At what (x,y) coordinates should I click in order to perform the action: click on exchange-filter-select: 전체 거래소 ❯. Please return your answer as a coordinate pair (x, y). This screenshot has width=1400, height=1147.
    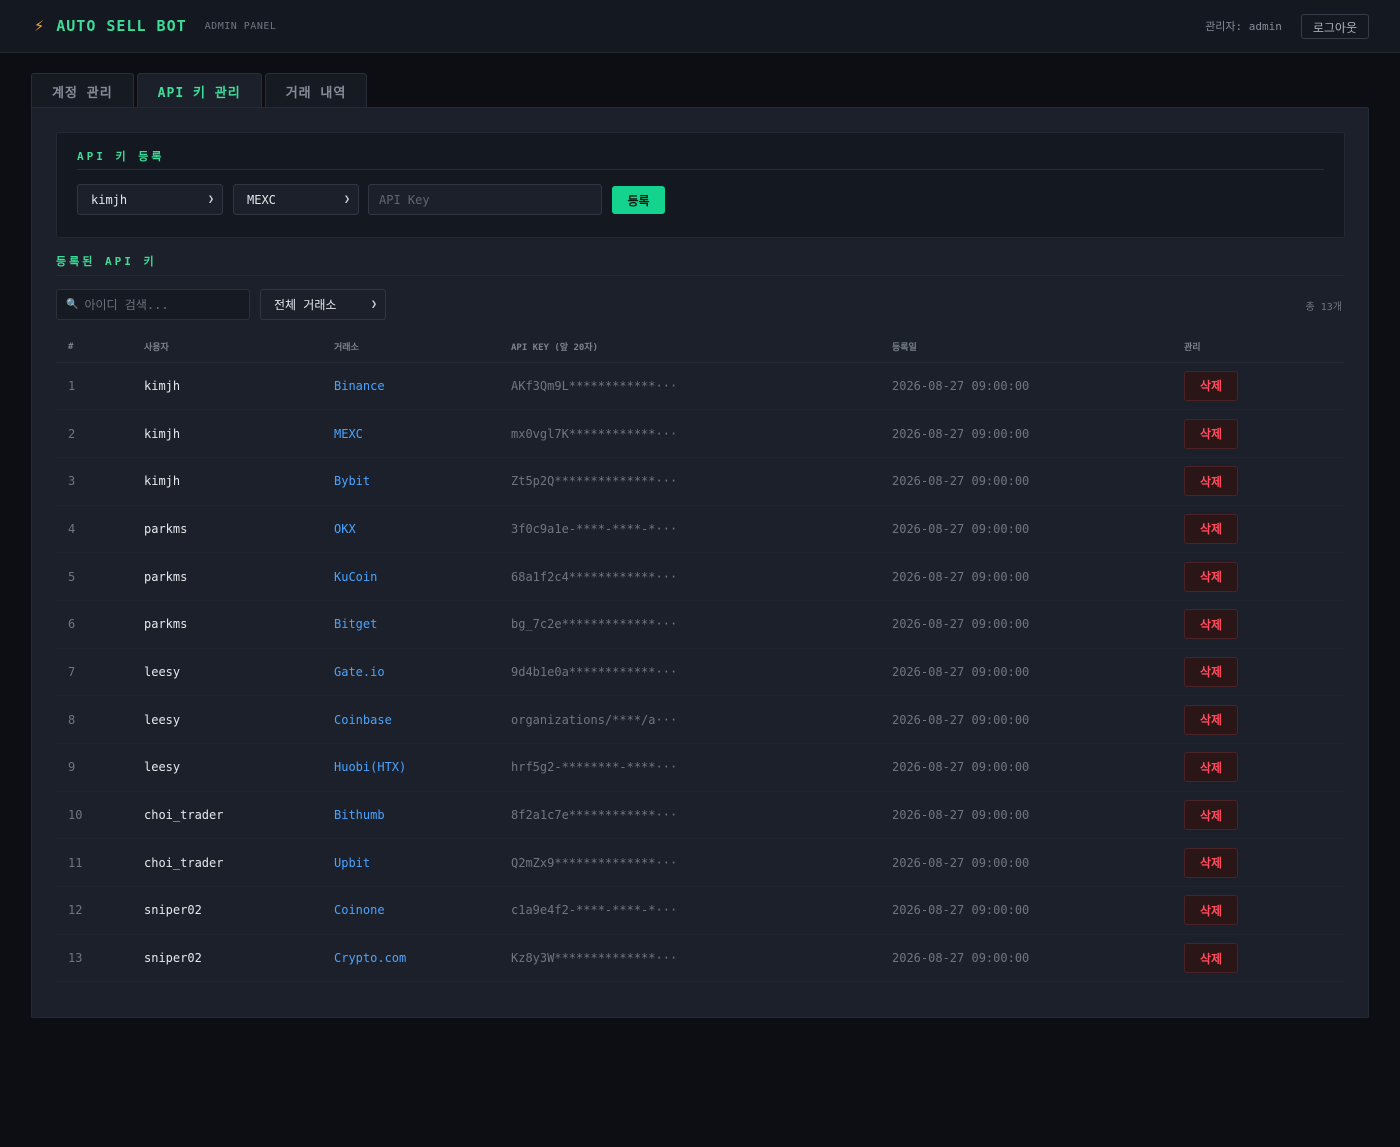
    Looking at the image, I should click on (323, 304).